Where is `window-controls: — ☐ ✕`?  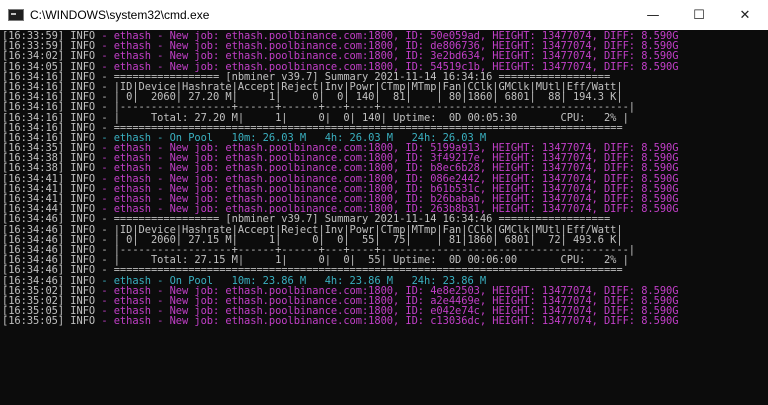 window-controls: — ☐ ✕ is located at coordinates (699, 15).